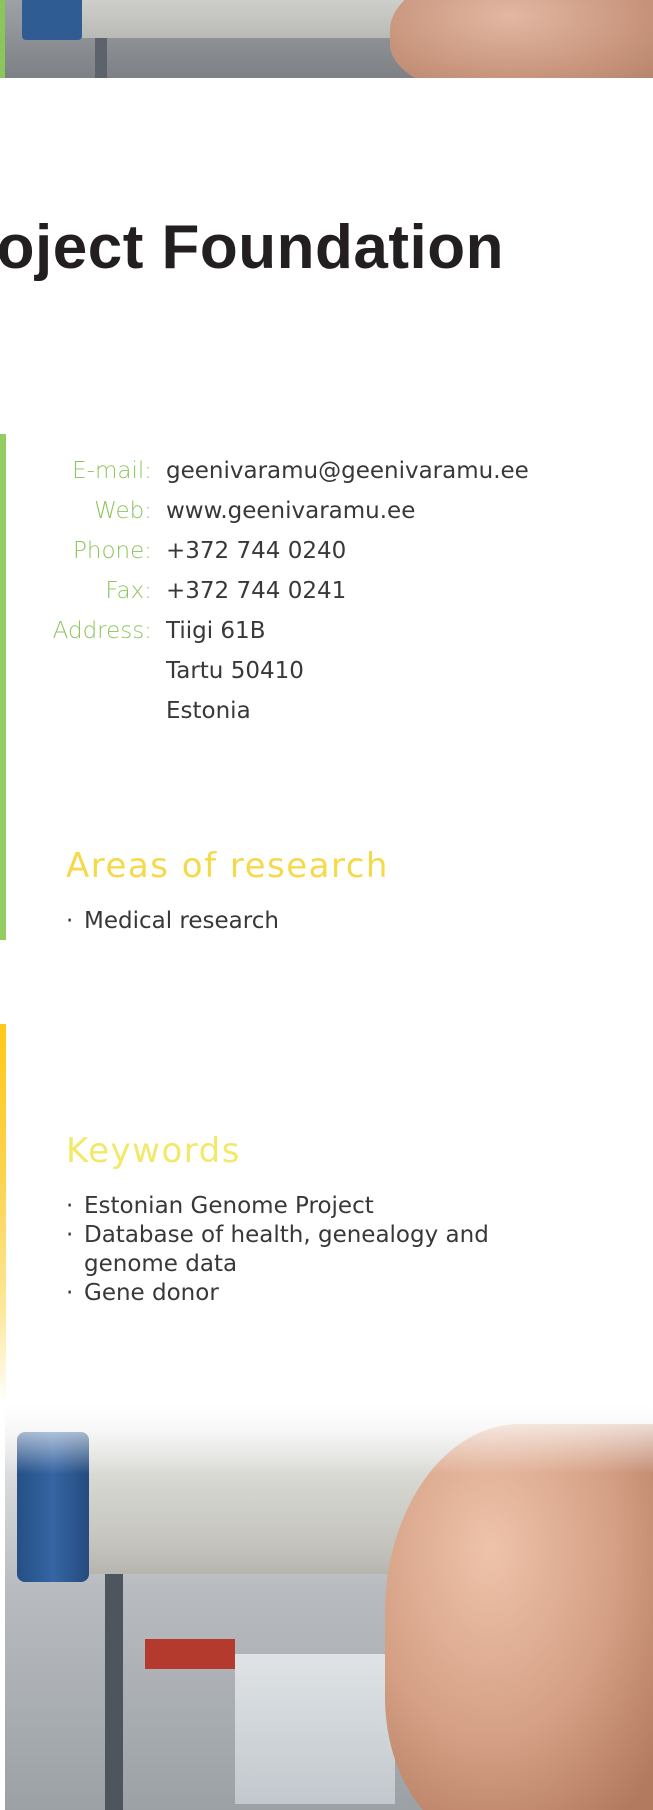 This screenshot has height=1810, width=653. Describe the element at coordinates (102, 631) in the screenshot. I see `address-label: Address:` at that location.